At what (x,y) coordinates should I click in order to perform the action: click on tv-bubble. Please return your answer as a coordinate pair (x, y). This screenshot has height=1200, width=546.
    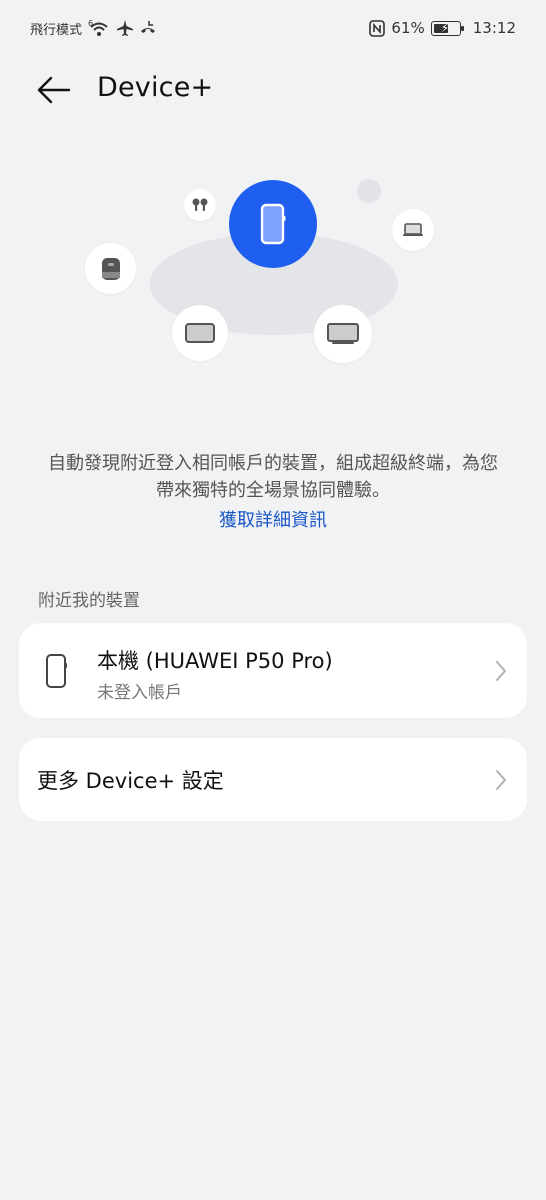
    Looking at the image, I should click on (343, 334).